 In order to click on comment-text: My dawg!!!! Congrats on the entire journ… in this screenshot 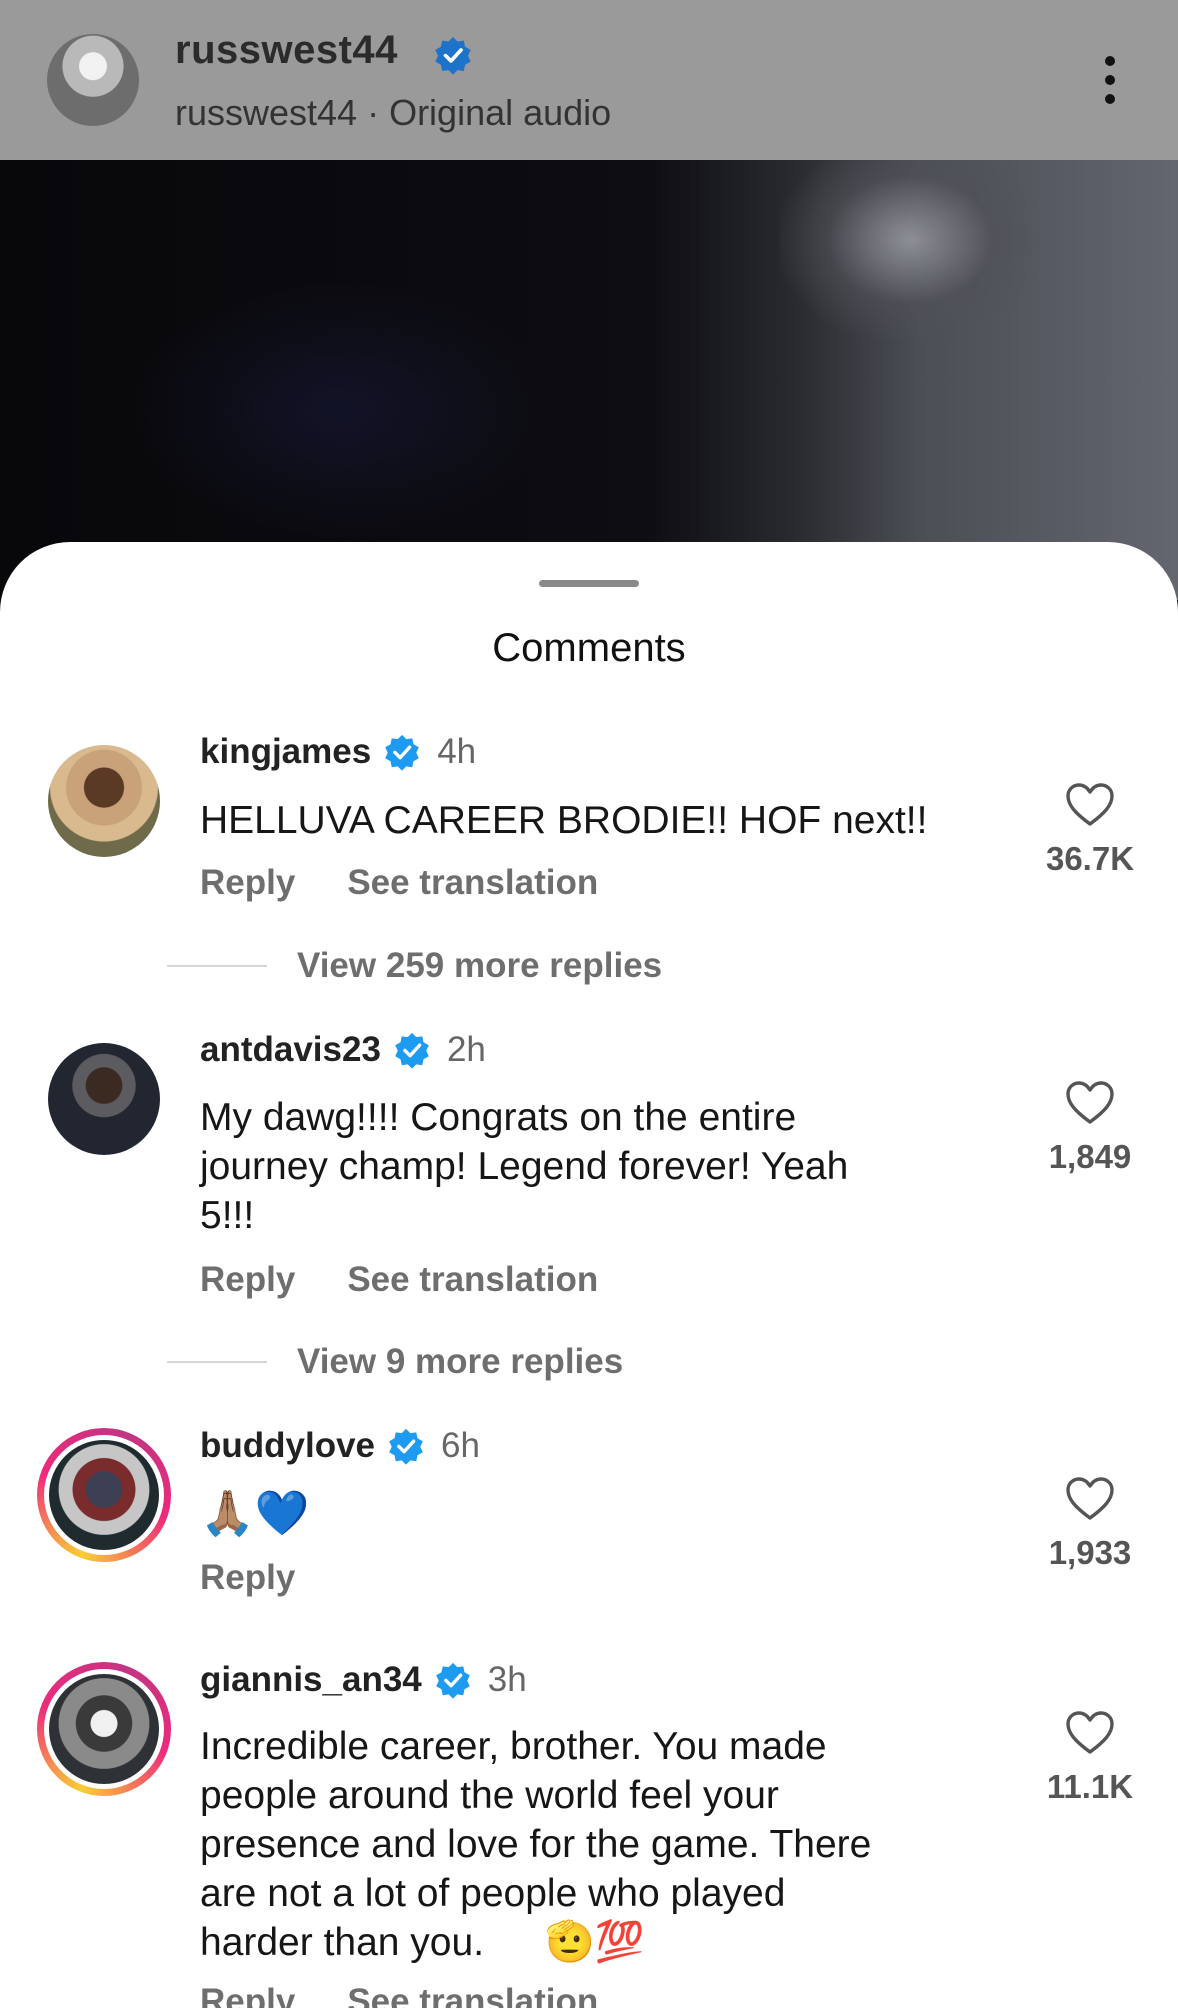, I will do `click(524, 1166)`.